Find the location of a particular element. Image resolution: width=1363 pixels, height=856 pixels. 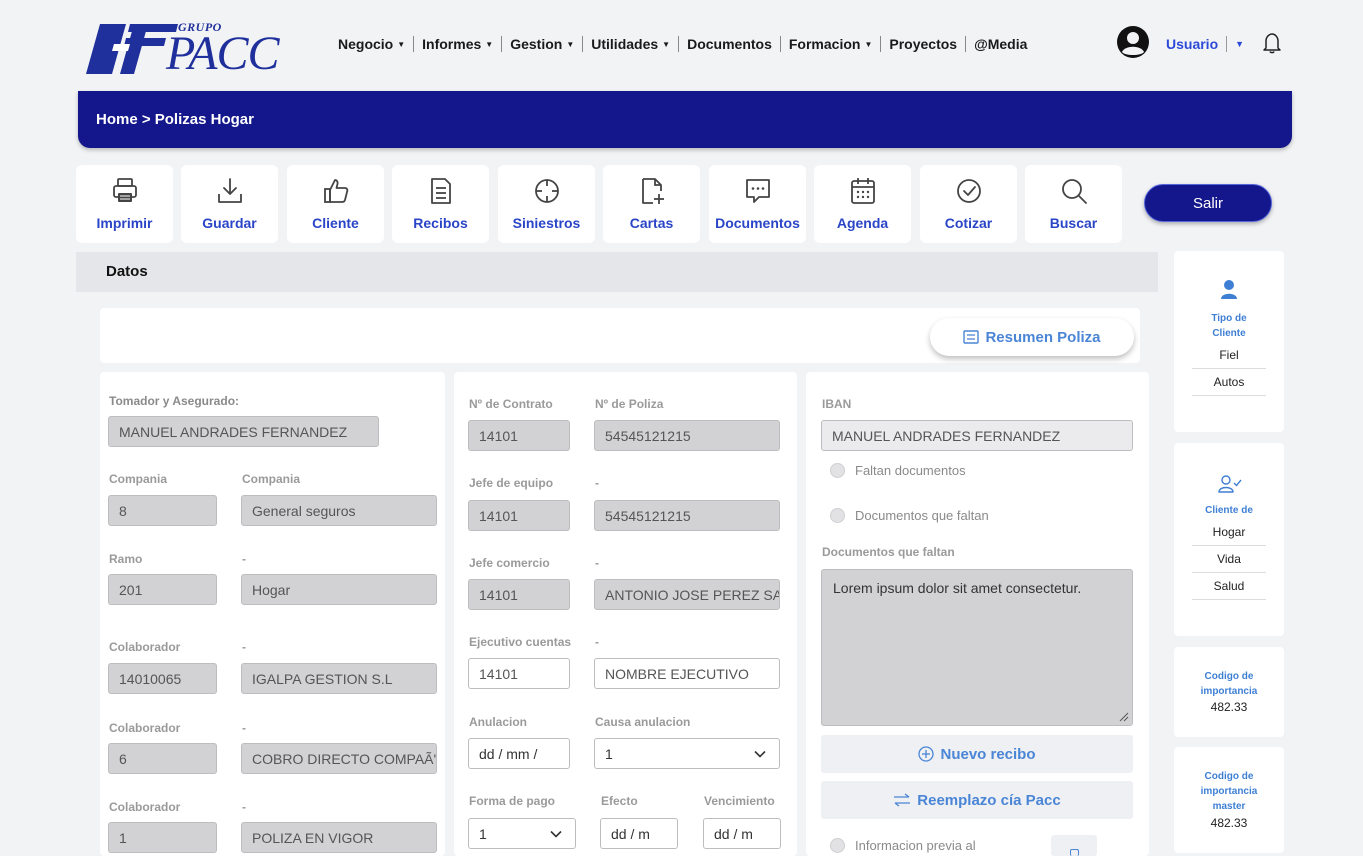

toolbar-cartas-button: Cartas is located at coordinates (651, 204).